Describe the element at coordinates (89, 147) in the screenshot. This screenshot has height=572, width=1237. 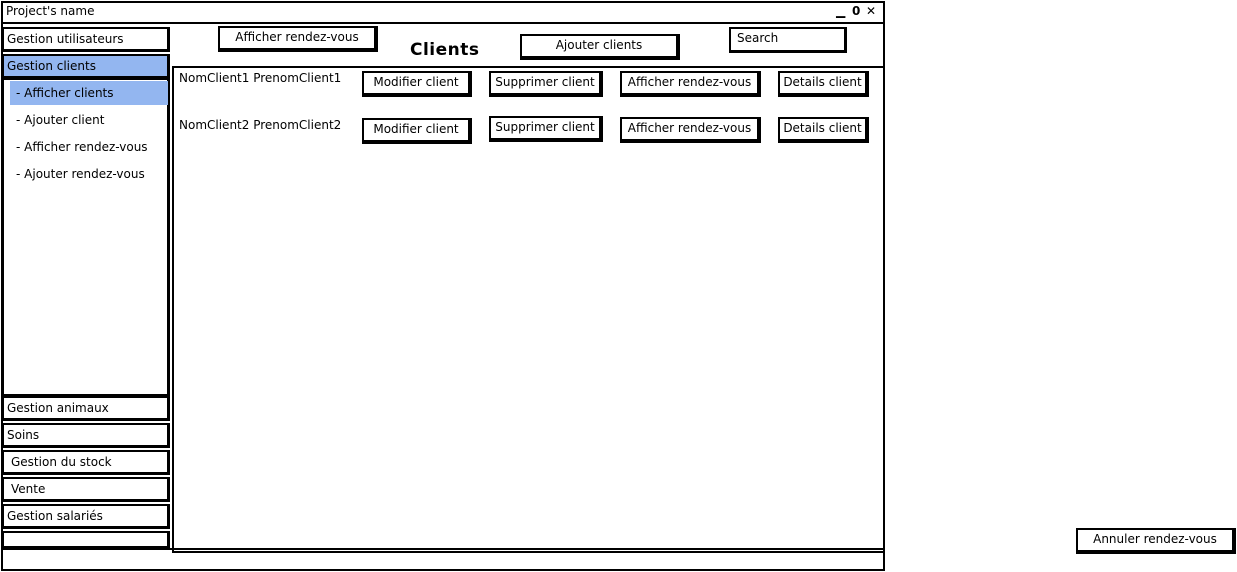
I see `submenu-afficher-rendez-vous: - Afficher rendez-vous` at that location.